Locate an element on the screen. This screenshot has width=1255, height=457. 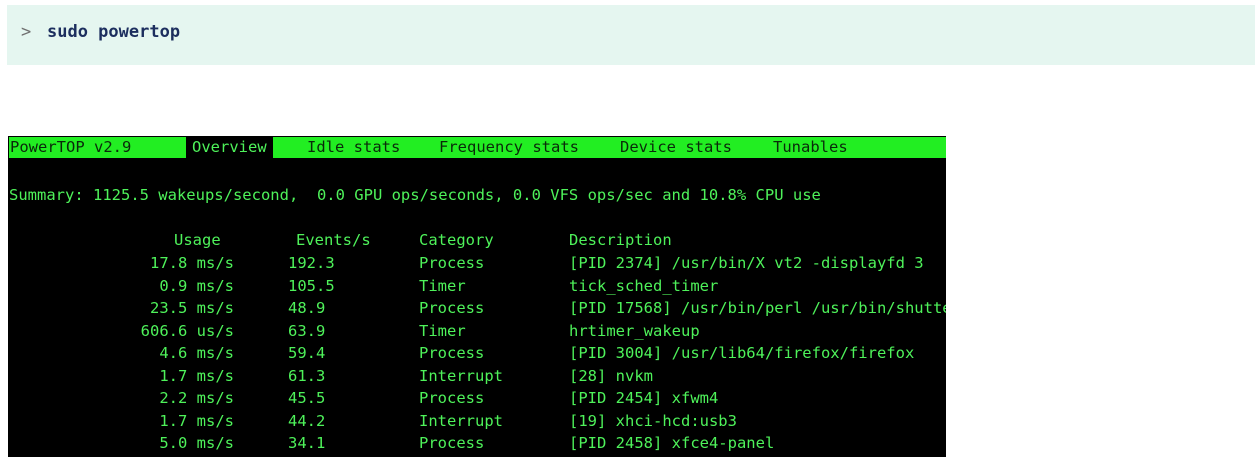
column-header-description: Description is located at coordinates (620, 240).